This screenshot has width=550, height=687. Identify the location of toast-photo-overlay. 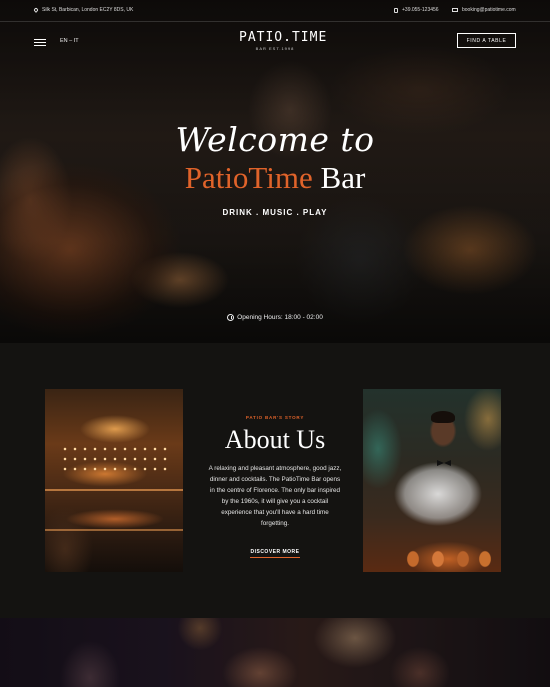
(275, 652).